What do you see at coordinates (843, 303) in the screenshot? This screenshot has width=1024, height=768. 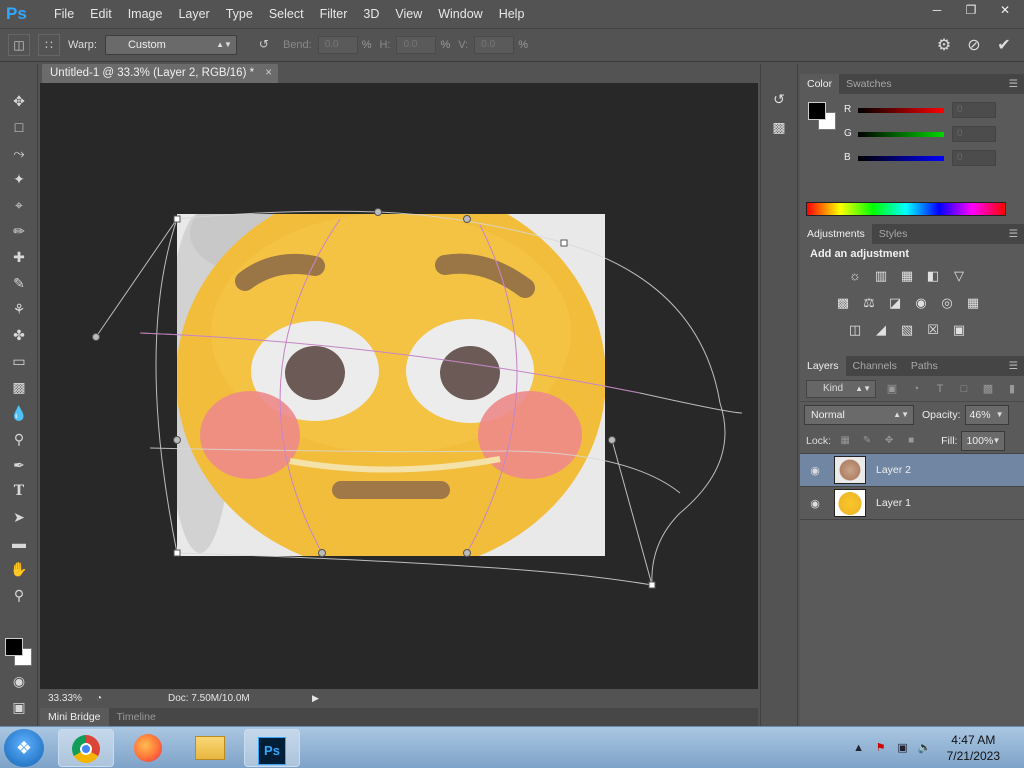 I see `hue-saturation-icon: ▩` at bounding box center [843, 303].